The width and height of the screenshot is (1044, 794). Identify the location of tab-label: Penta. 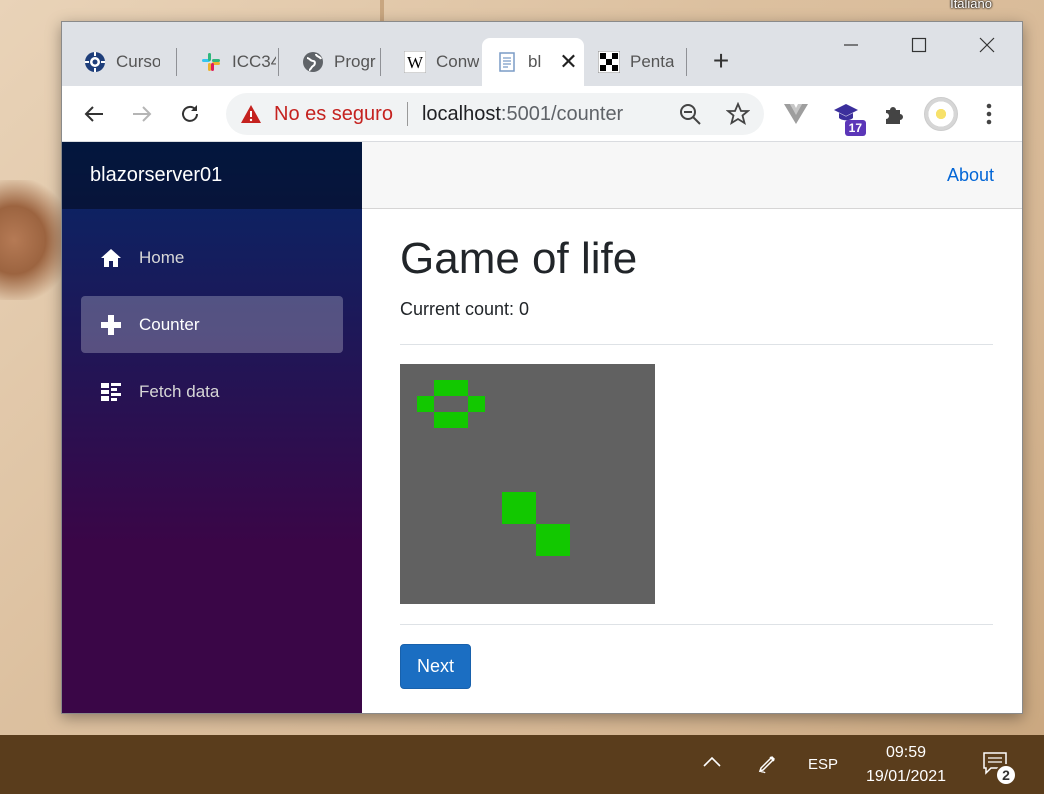
(652, 61).